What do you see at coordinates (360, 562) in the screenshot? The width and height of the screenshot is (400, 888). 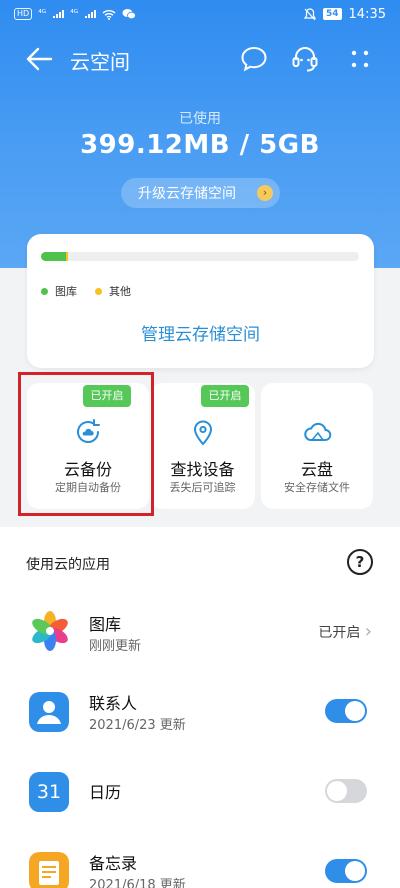 I see `help-icon: ?` at bounding box center [360, 562].